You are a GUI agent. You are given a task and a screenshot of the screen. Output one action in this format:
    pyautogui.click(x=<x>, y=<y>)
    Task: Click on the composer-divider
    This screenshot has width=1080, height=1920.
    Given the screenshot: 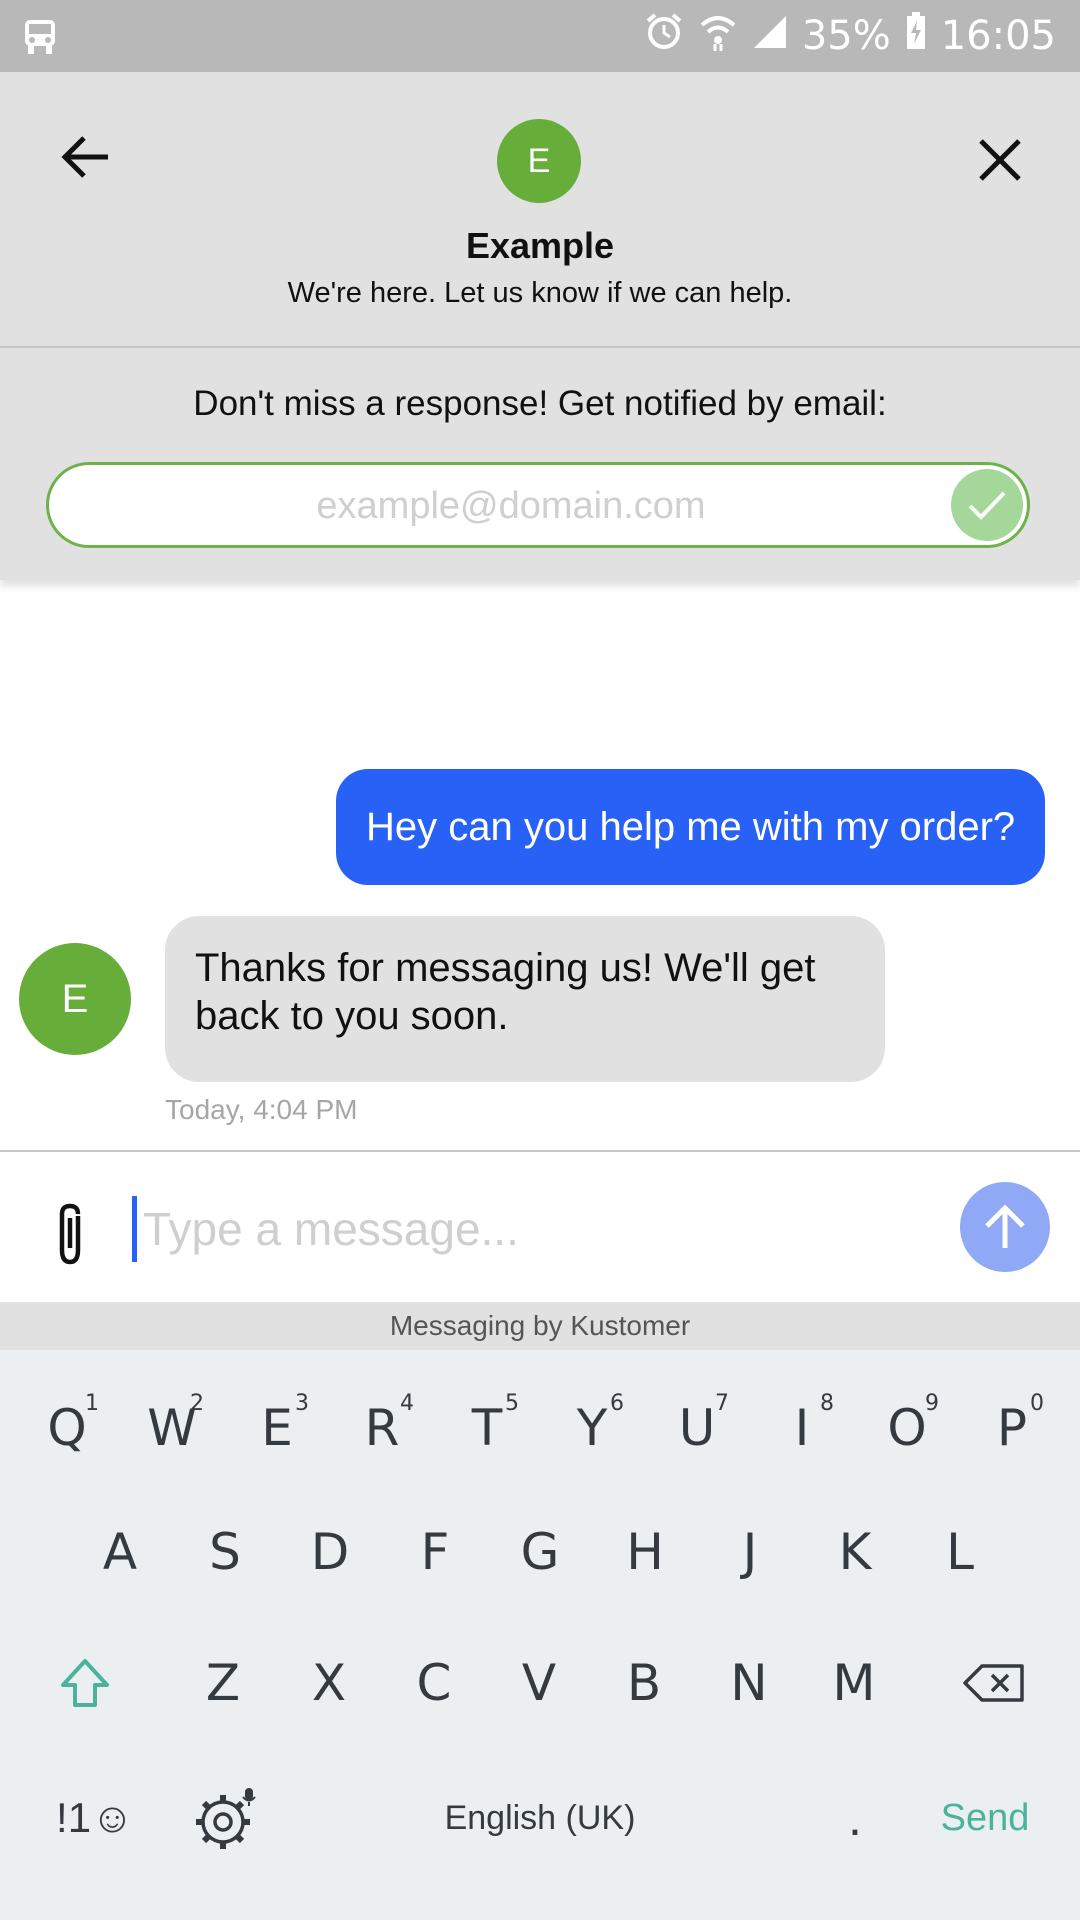 What is the action you would take?
    pyautogui.click(x=540, y=1151)
    